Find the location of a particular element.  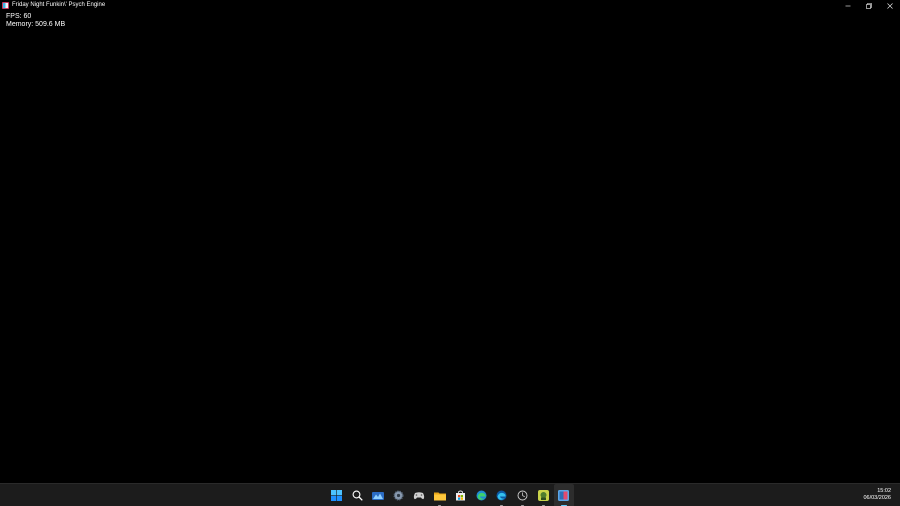

controller-icon is located at coordinates (419, 496).